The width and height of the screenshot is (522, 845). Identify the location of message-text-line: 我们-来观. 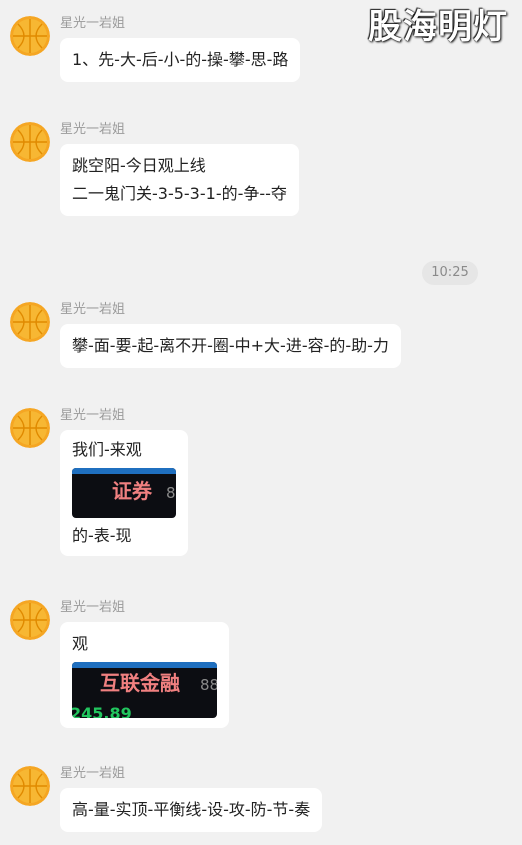
(107, 449).